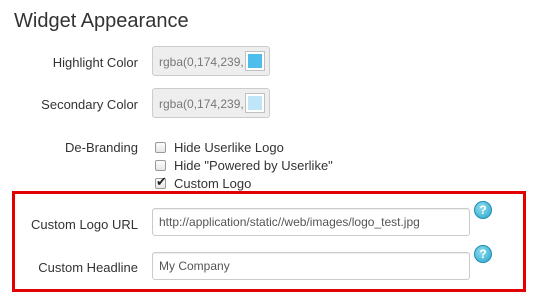  What do you see at coordinates (253, 165) in the screenshot?
I see `hide-powered-by-label: Hide "Powered by Userlike"` at bounding box center [253, 165].